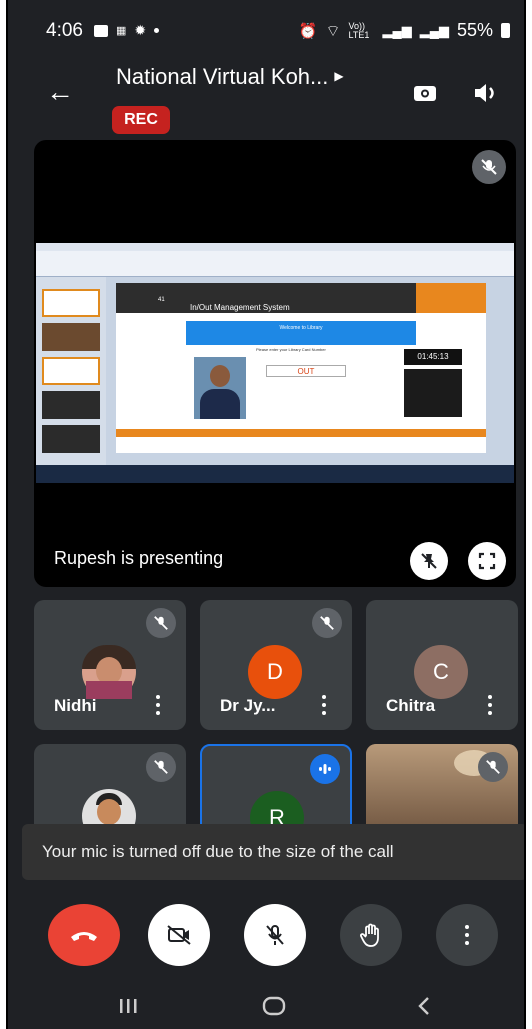 The width and height of the screenshot is (532, 1029). Describe the element at coordinates (325, 769) in the screenshot. I see `speaking-indicator-icon` at that location.